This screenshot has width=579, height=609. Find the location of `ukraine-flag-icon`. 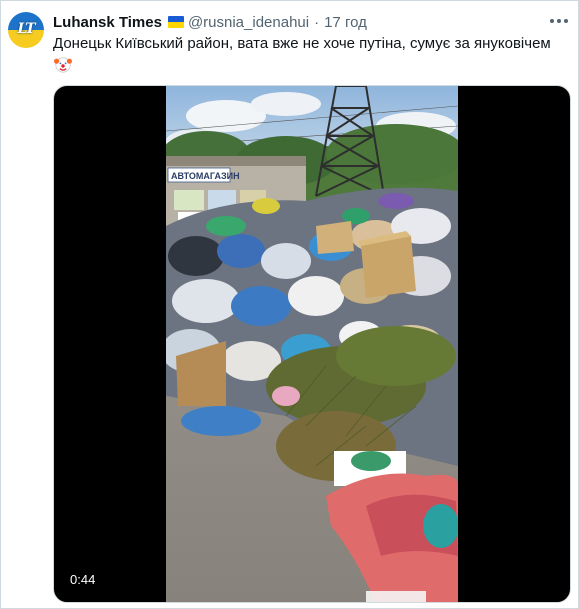

ukraine-flag-icon is located at coordinates (175, 22).